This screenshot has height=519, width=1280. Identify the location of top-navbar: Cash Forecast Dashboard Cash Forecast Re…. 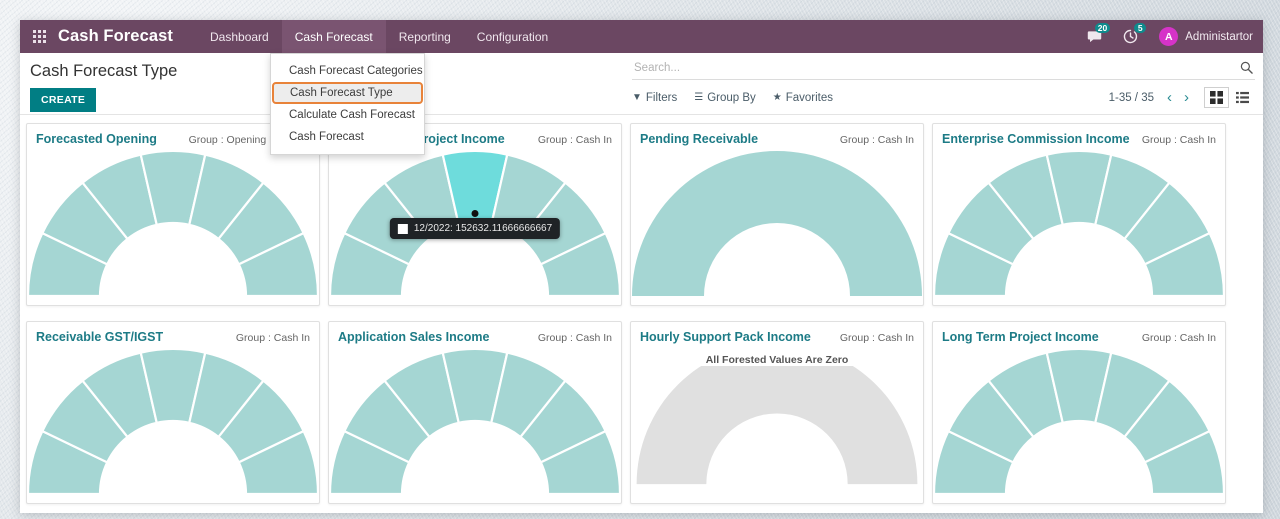
(641, 36).